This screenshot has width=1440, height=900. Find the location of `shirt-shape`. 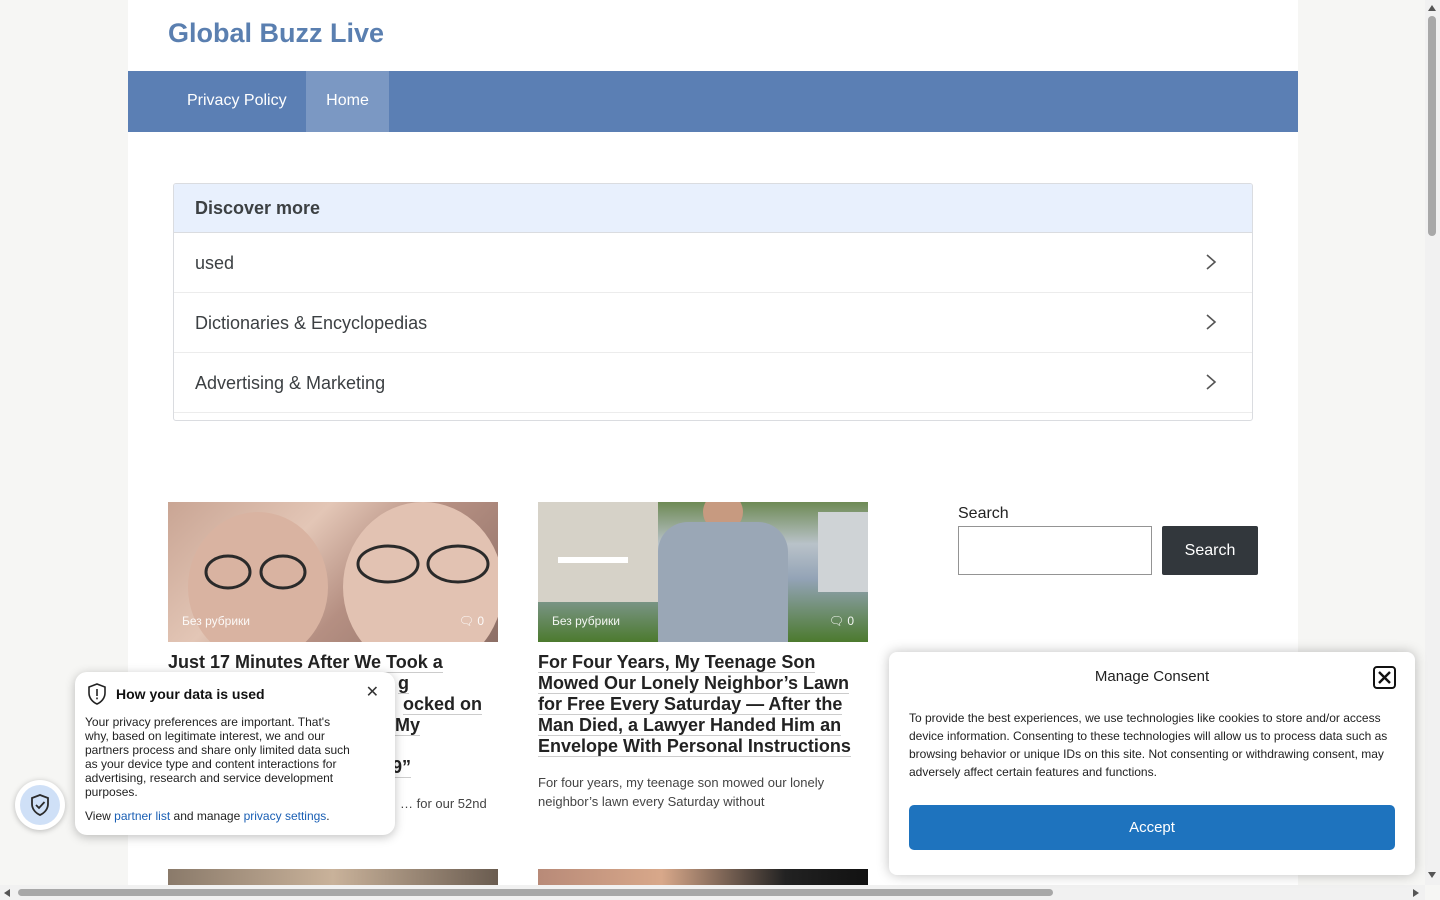

shirt-shape is located at coordinates (723, 582).